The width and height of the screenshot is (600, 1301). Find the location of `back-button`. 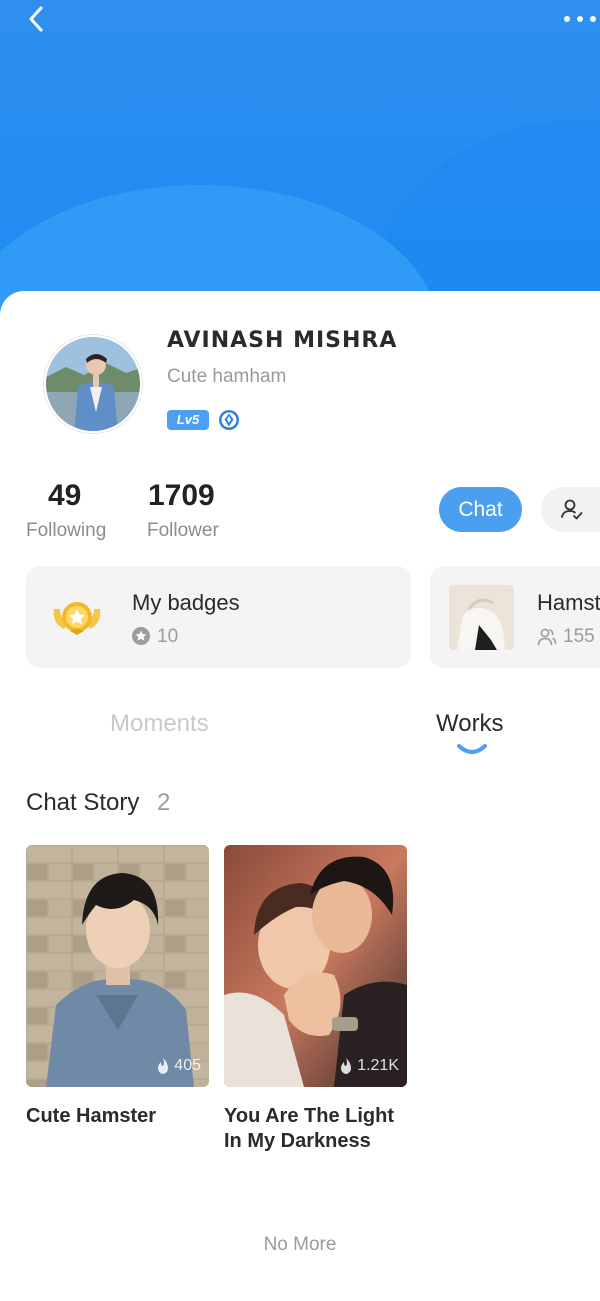

back-button is located at coordinates (37, 19).